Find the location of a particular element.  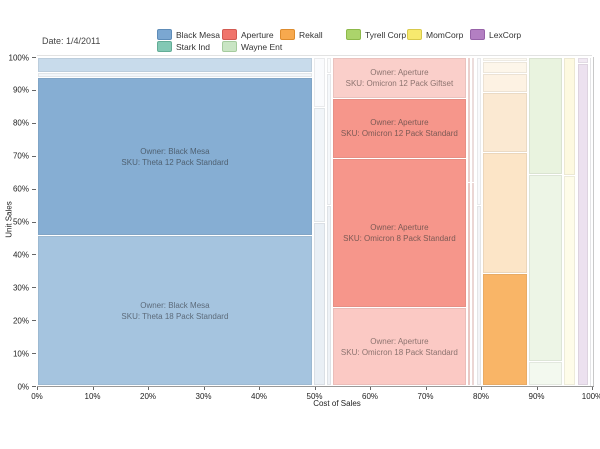

block-label-sku: SKU: Omicron 8 Pack Standard is located at coordinates (399, 238).